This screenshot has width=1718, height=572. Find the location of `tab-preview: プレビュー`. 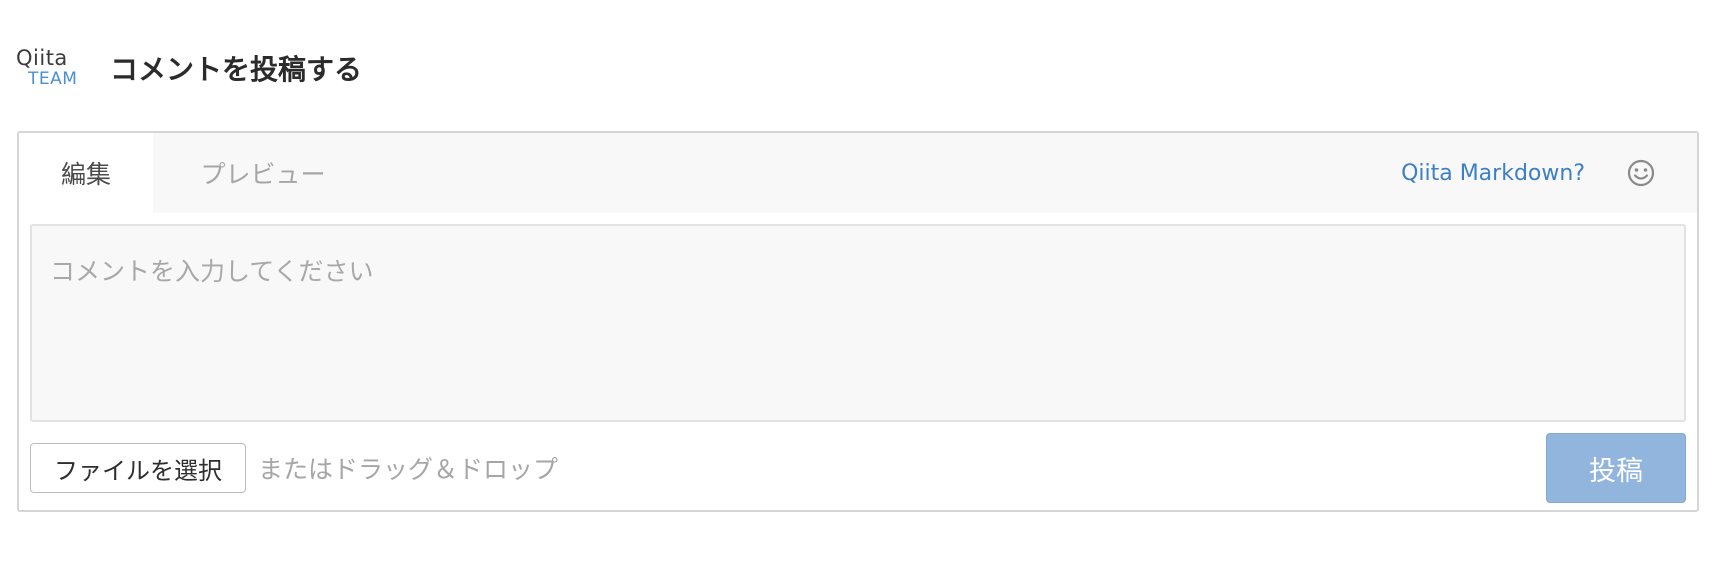

tab-preview: プレビュー is located at coordinates (263, 173).